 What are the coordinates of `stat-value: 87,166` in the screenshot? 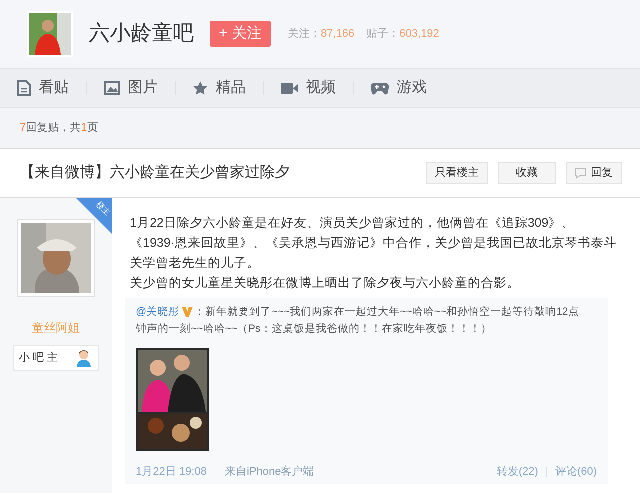 It's located at (337, 34).